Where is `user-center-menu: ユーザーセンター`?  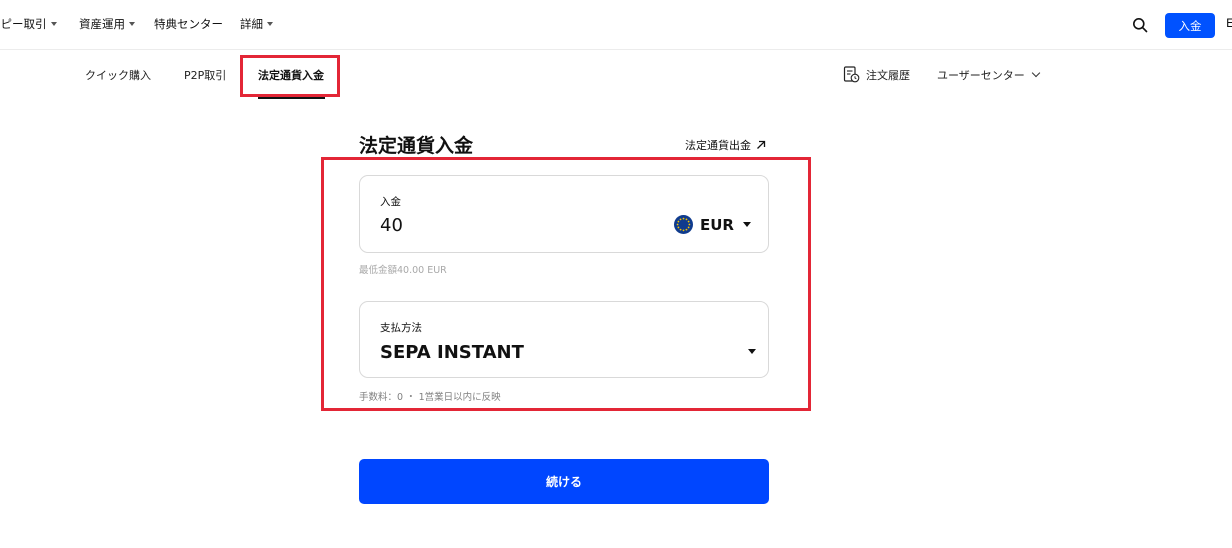
user-center-menu: ユーザーセンター is located at coordinates (989, 75).